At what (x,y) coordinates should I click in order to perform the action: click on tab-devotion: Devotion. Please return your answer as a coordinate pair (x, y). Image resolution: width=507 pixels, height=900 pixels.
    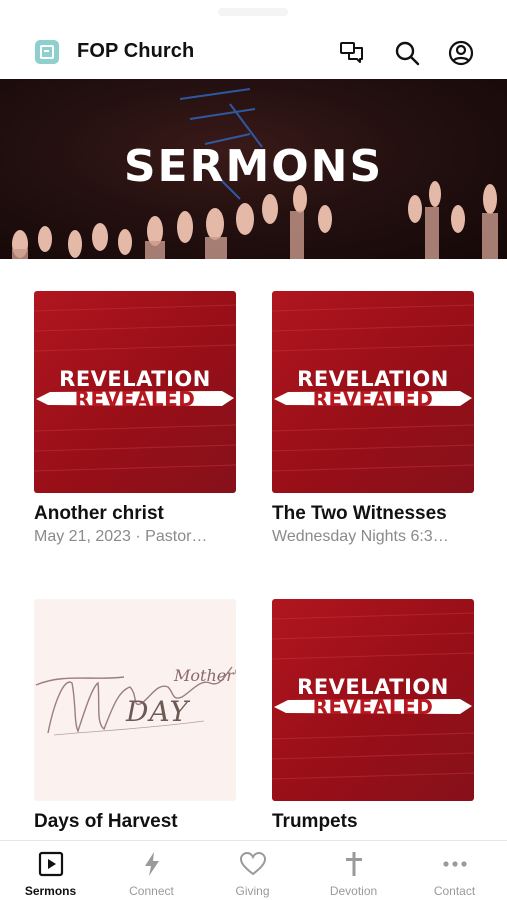
    Looking at the image, I should click on (353, 870).